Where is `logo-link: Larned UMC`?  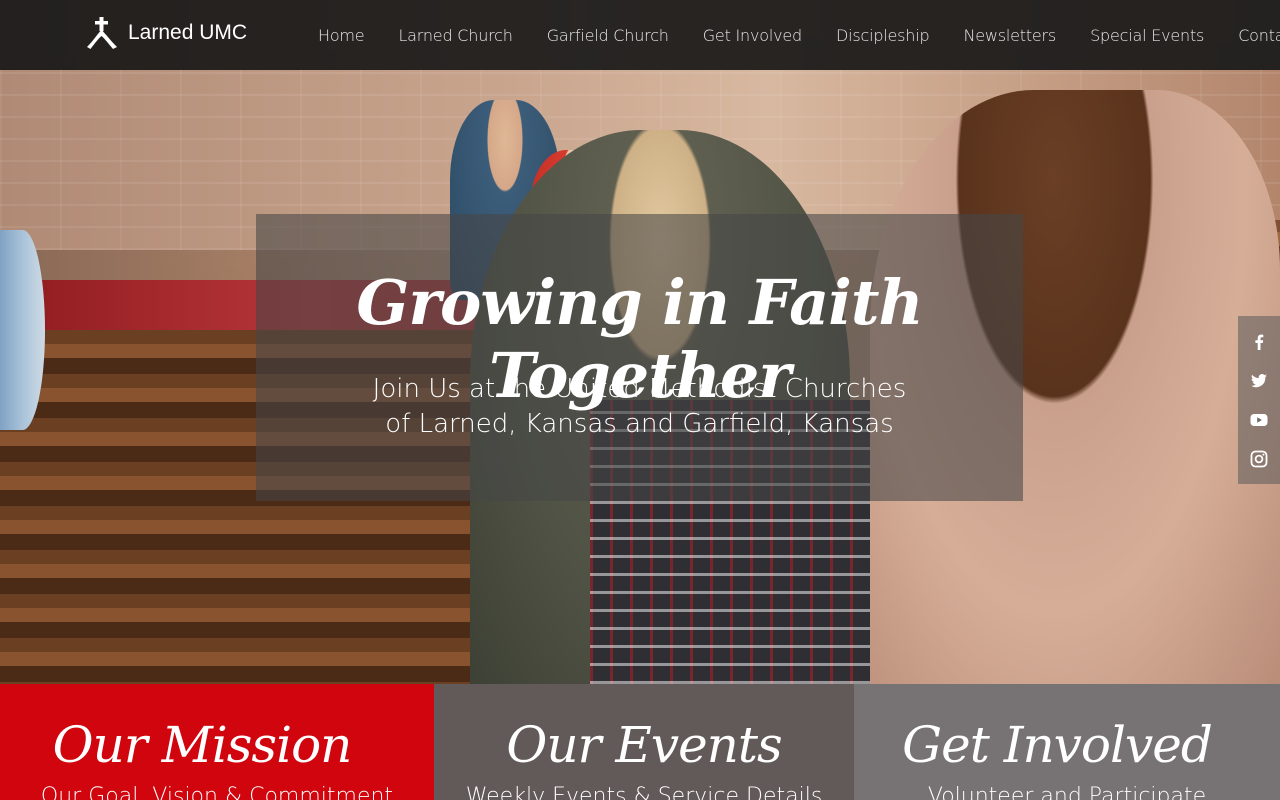
logo-link: Larned UMC is located at coordinates (166, 33).